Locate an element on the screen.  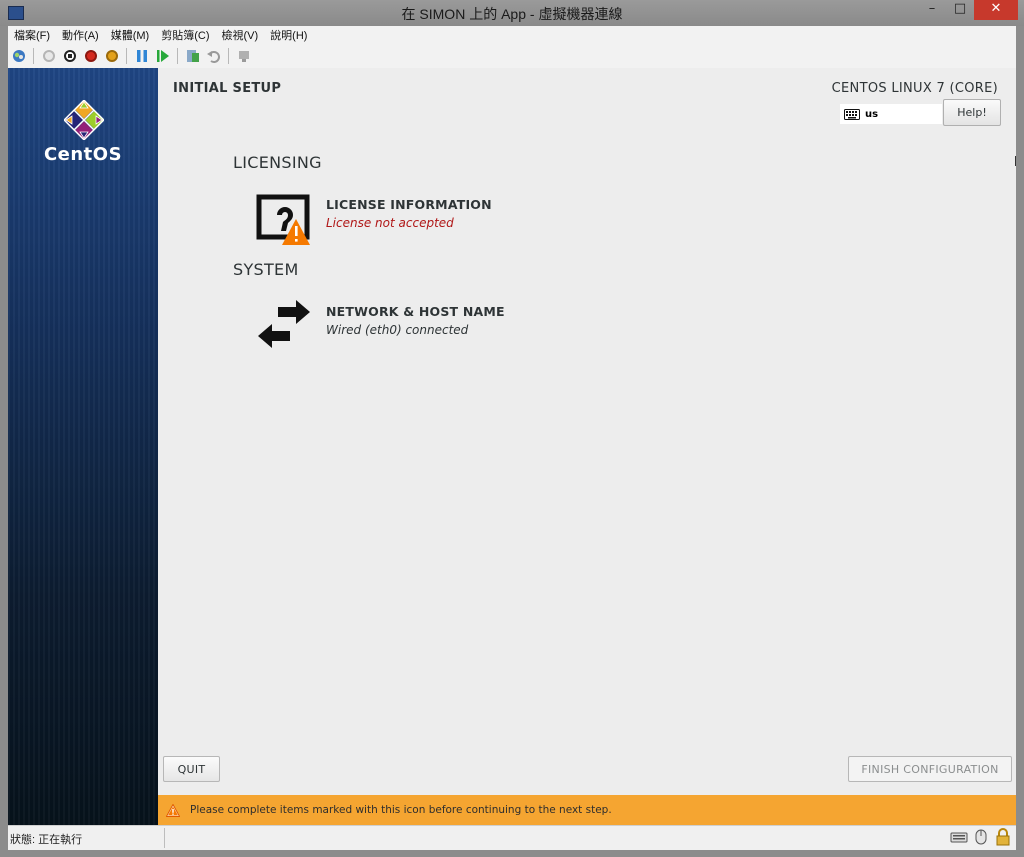
resume-icon is located at coordinates (162, 56).